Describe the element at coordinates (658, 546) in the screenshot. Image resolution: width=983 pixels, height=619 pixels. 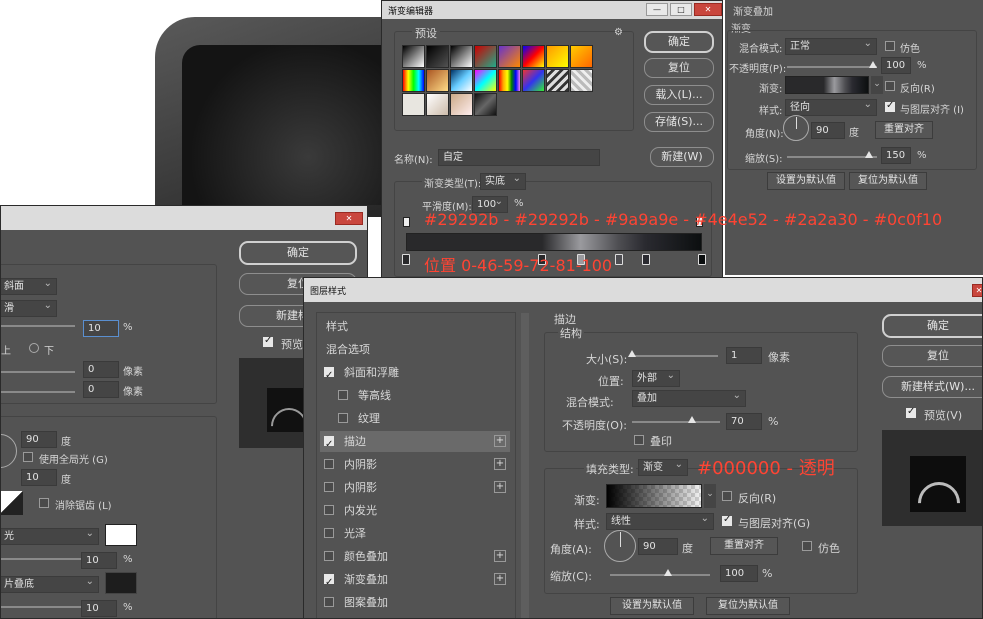
I see `stroke-angle-field: 90` at that location.